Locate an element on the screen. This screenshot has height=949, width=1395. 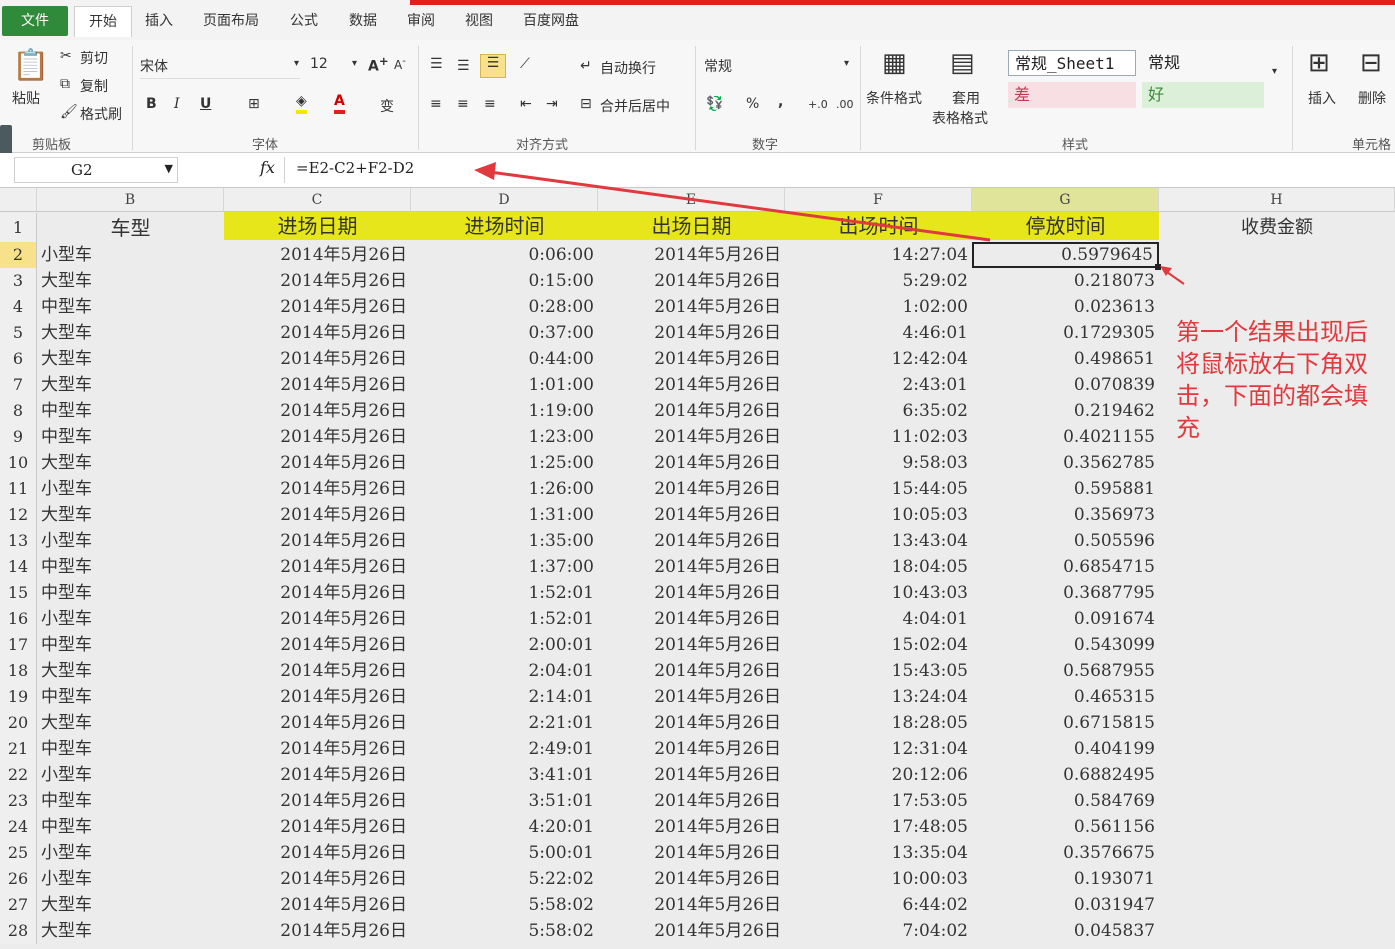
annotation-arrows is located at coordinates (829, 223).